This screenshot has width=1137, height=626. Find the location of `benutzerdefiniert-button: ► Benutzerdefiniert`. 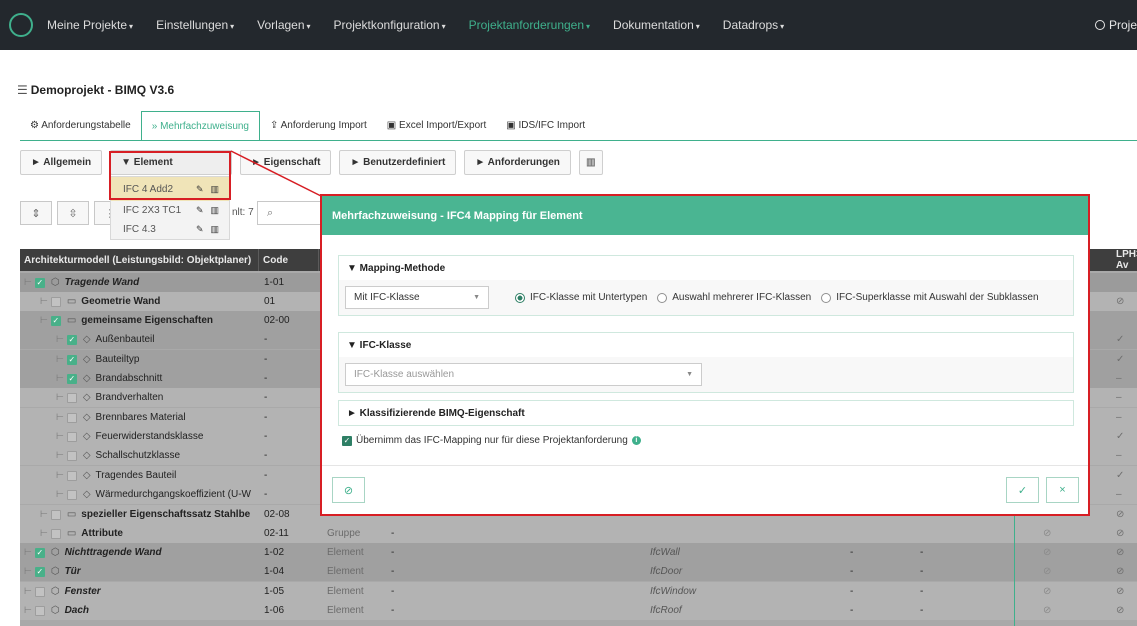

benutzerdefiniert-button: ► Benutzerdefiniert is located at coordinates (398, 162).